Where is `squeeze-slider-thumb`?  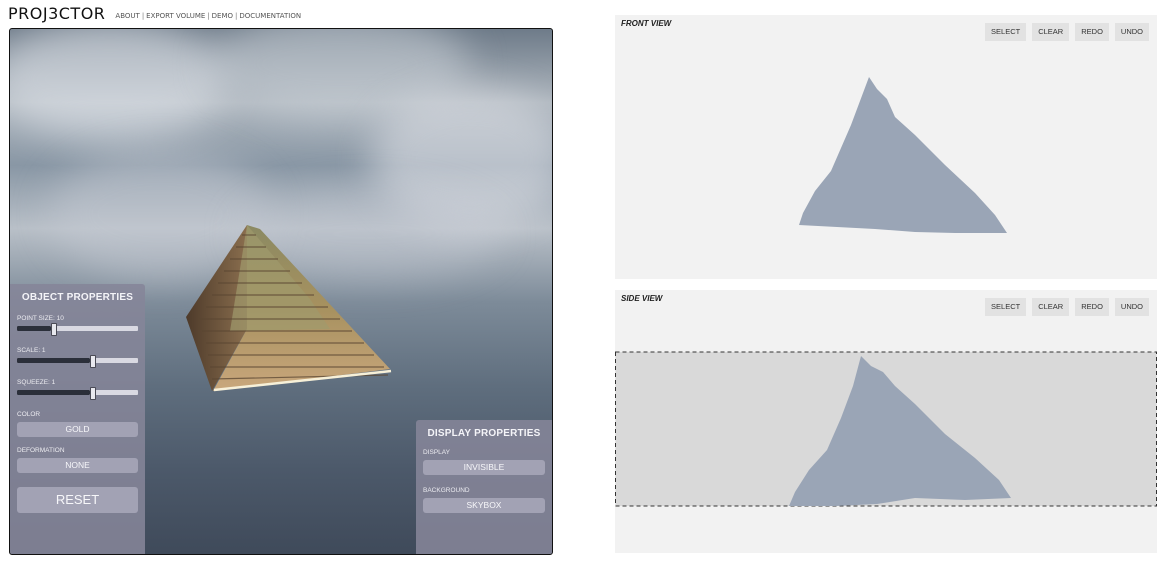
squeeze-slider-thumb is located at coordinates (92, 393).